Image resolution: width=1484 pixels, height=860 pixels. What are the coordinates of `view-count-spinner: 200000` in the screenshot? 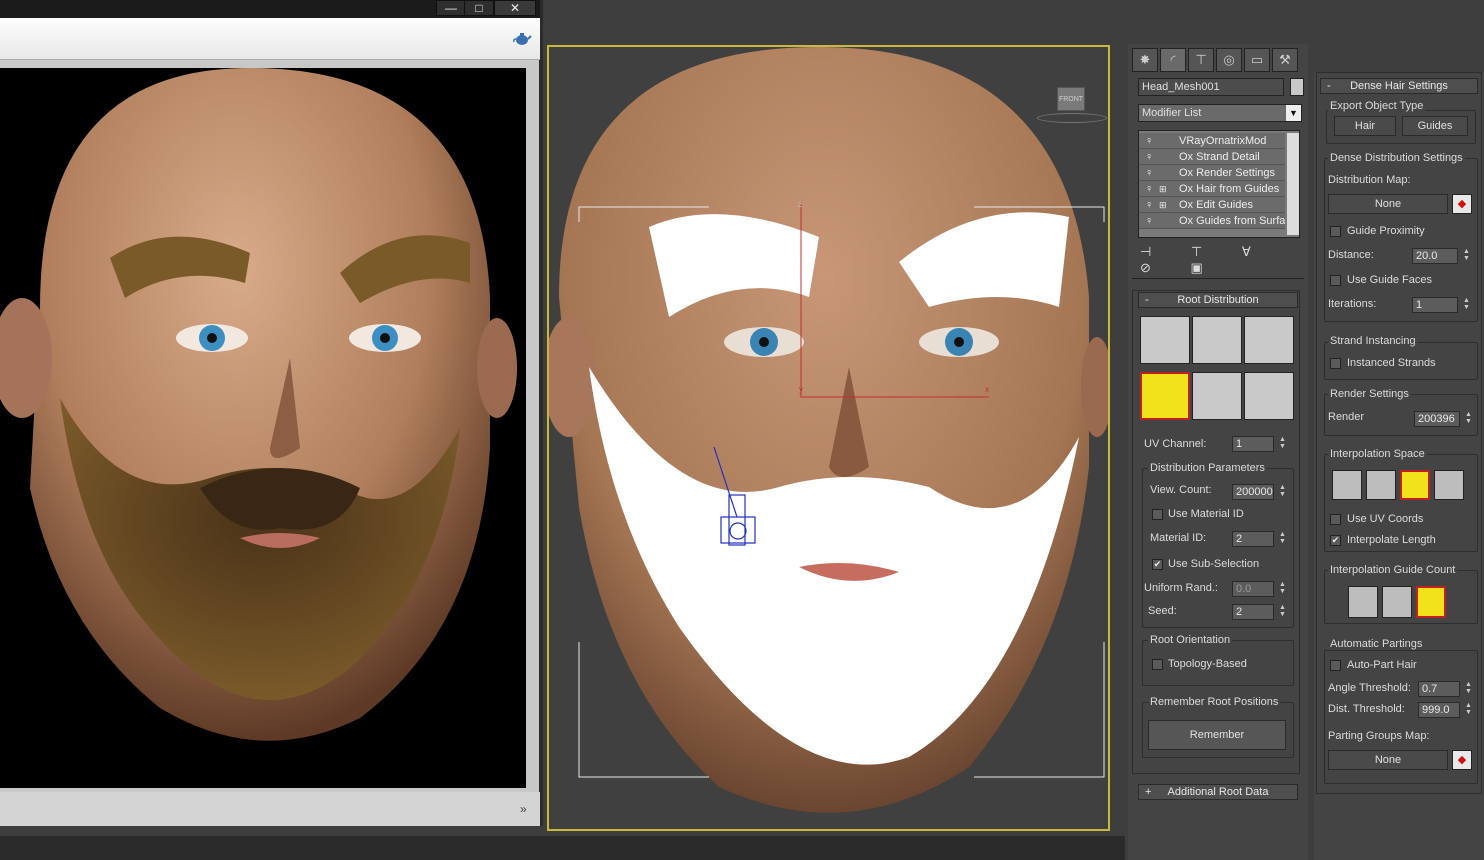 It's located at (1253, 492).